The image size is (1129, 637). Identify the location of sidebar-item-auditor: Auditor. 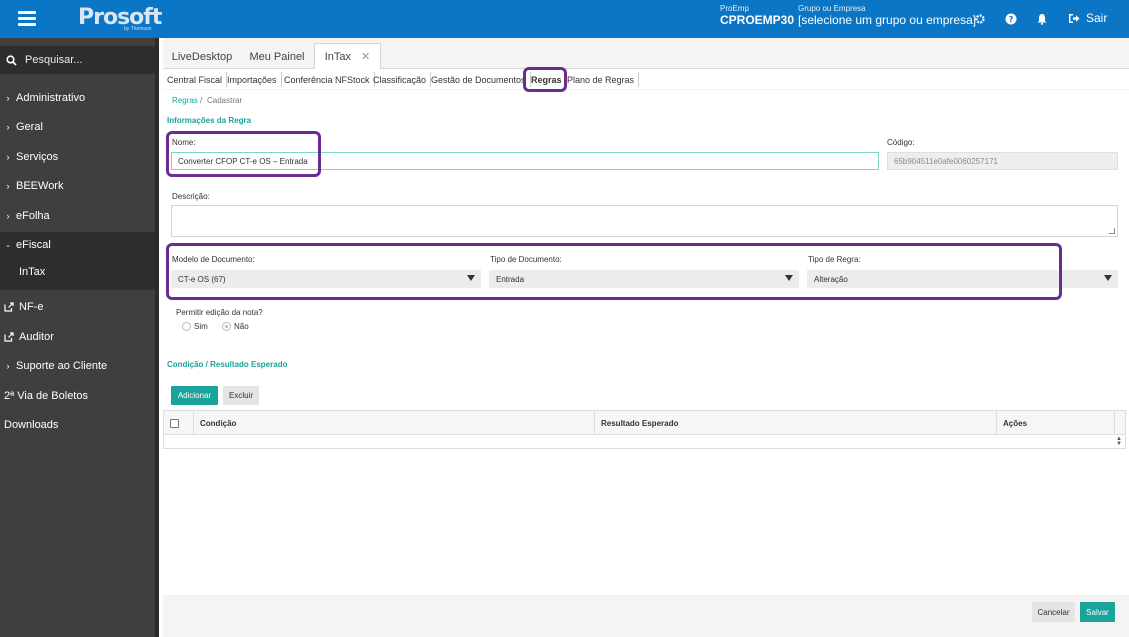
(77, 337).